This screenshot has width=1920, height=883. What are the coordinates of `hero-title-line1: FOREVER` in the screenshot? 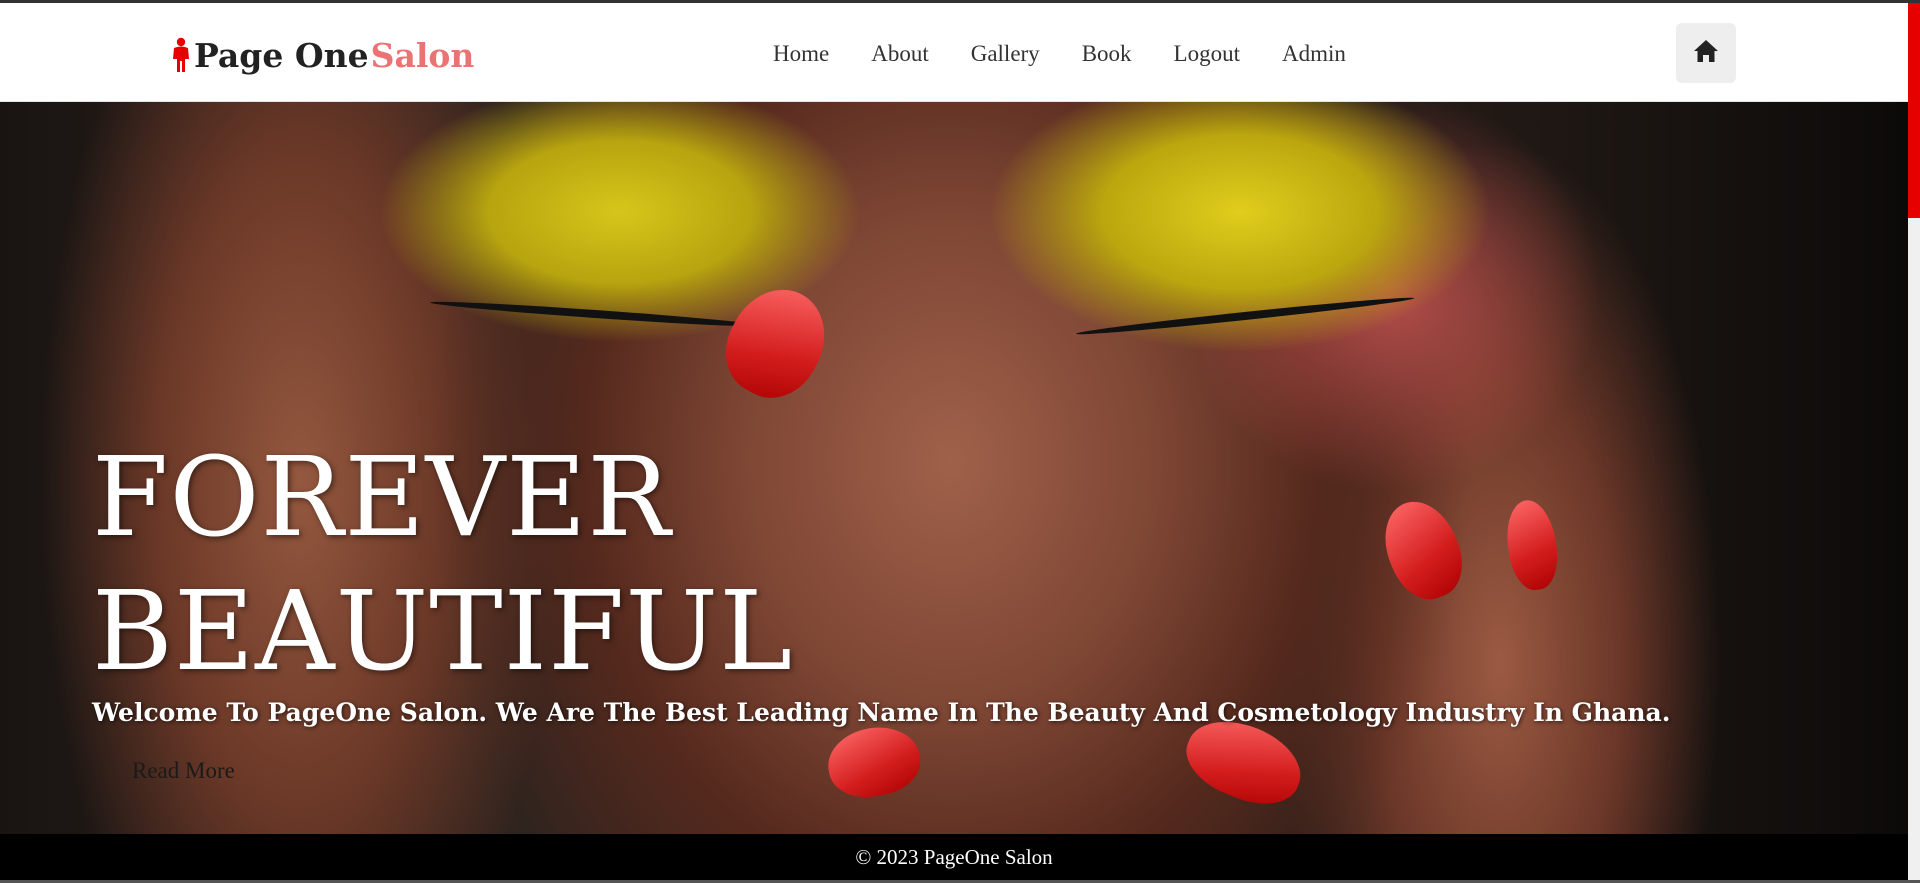 It's located at (382, 497).